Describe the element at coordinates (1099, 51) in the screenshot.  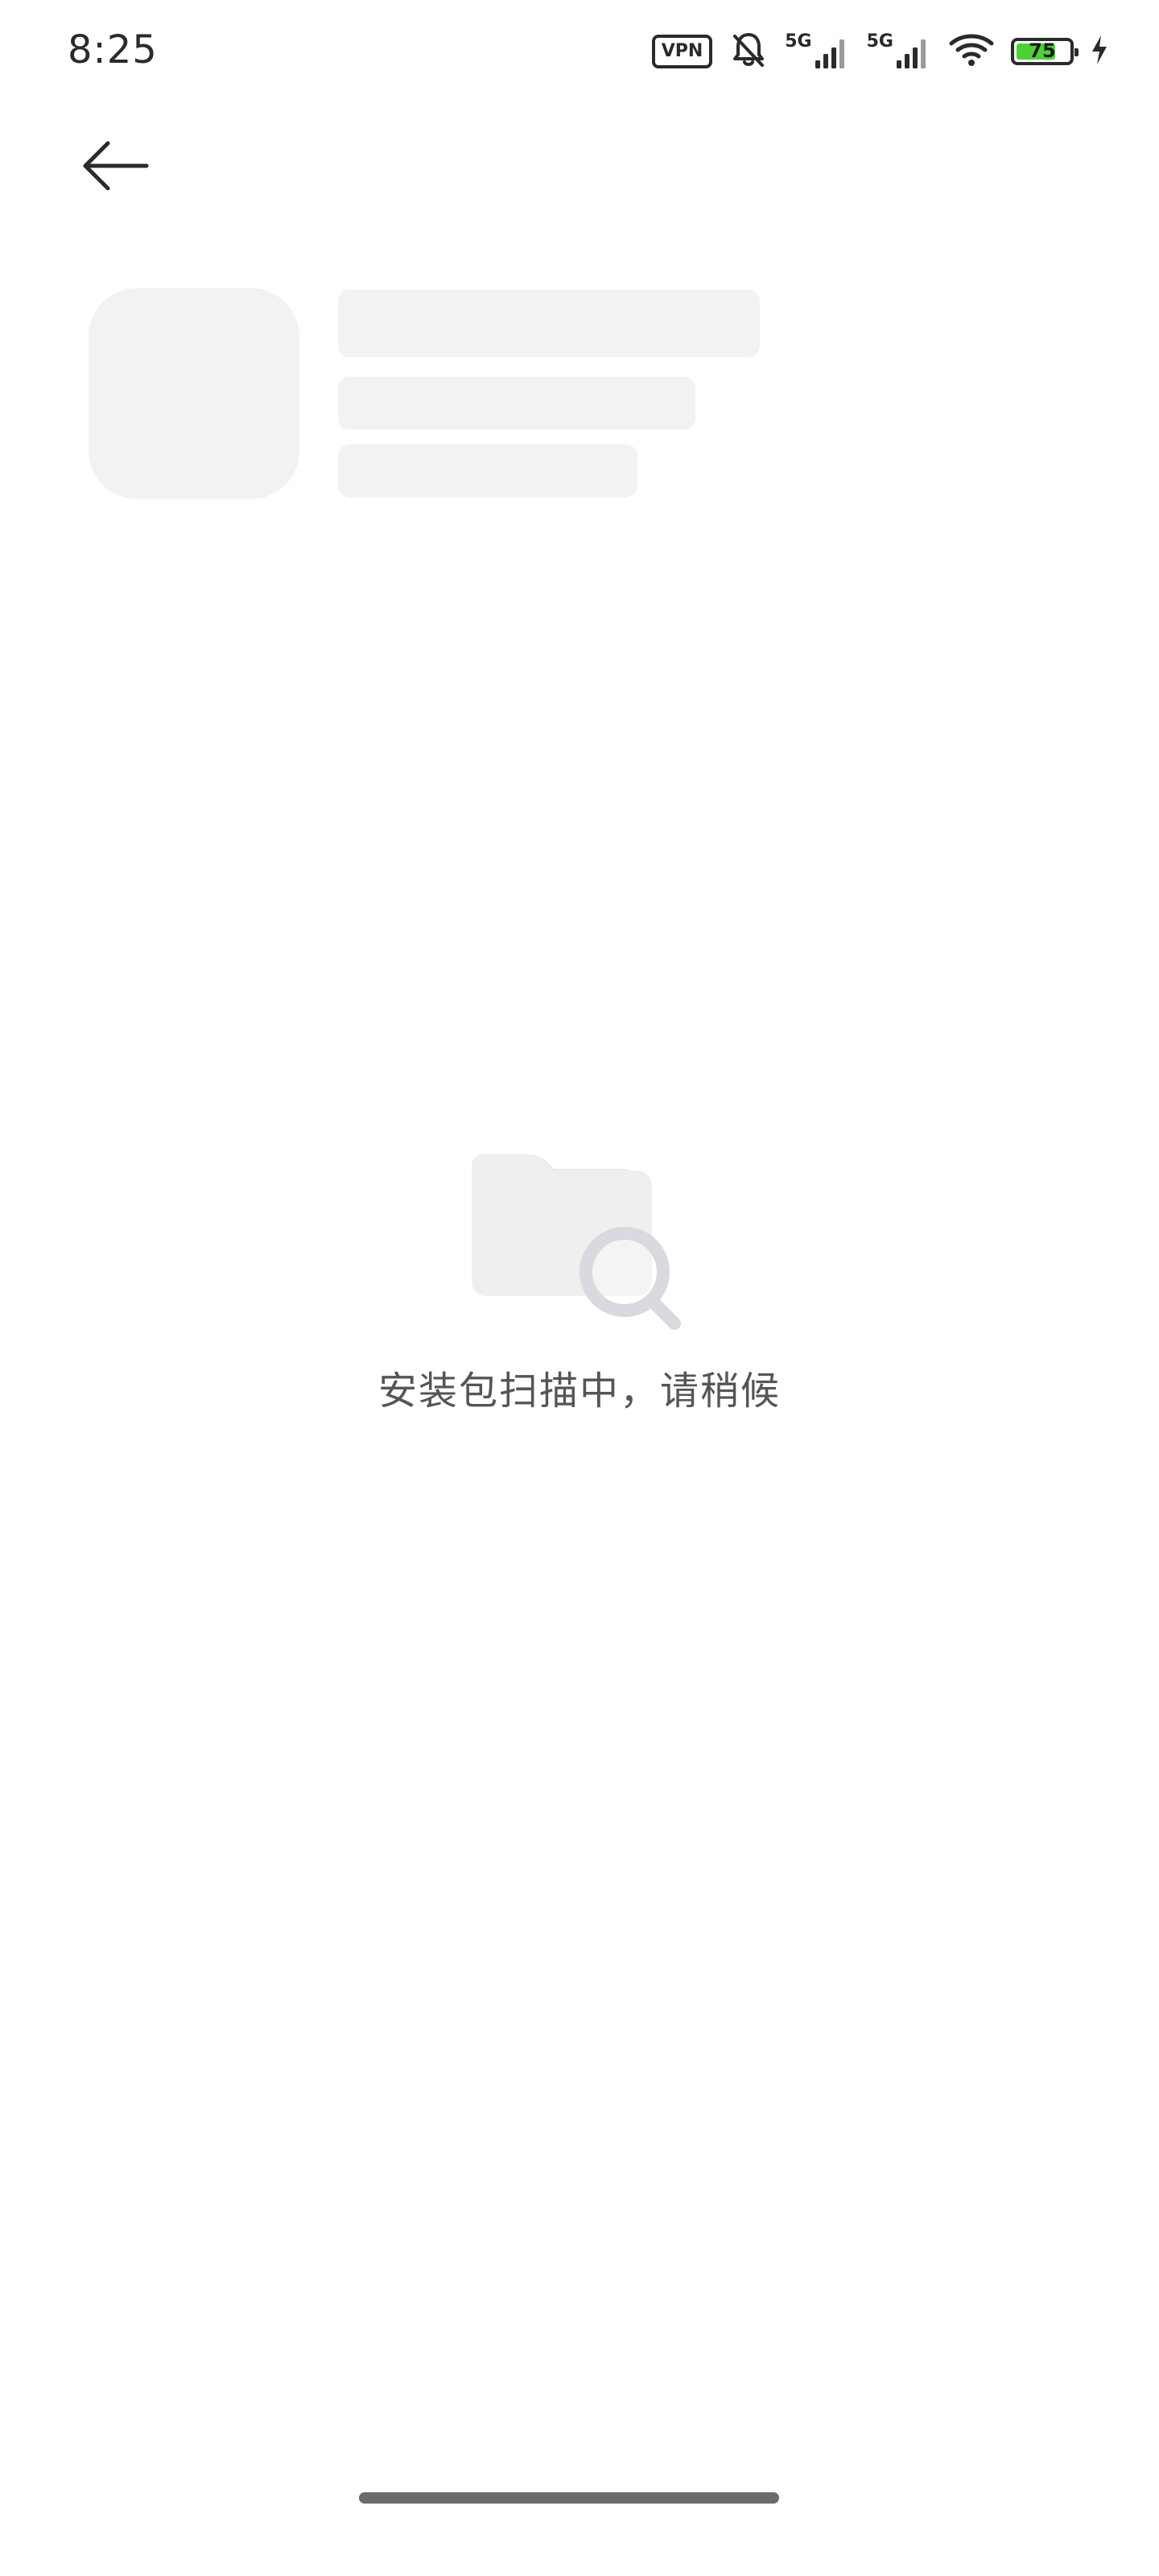
I see `charging-bolt-icon` at that location.